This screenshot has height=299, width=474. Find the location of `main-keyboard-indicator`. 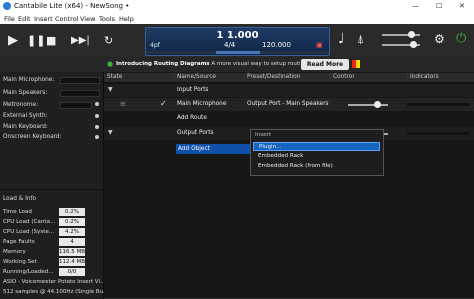

main-keyboard-indicator is located at coordinates (97, 127).